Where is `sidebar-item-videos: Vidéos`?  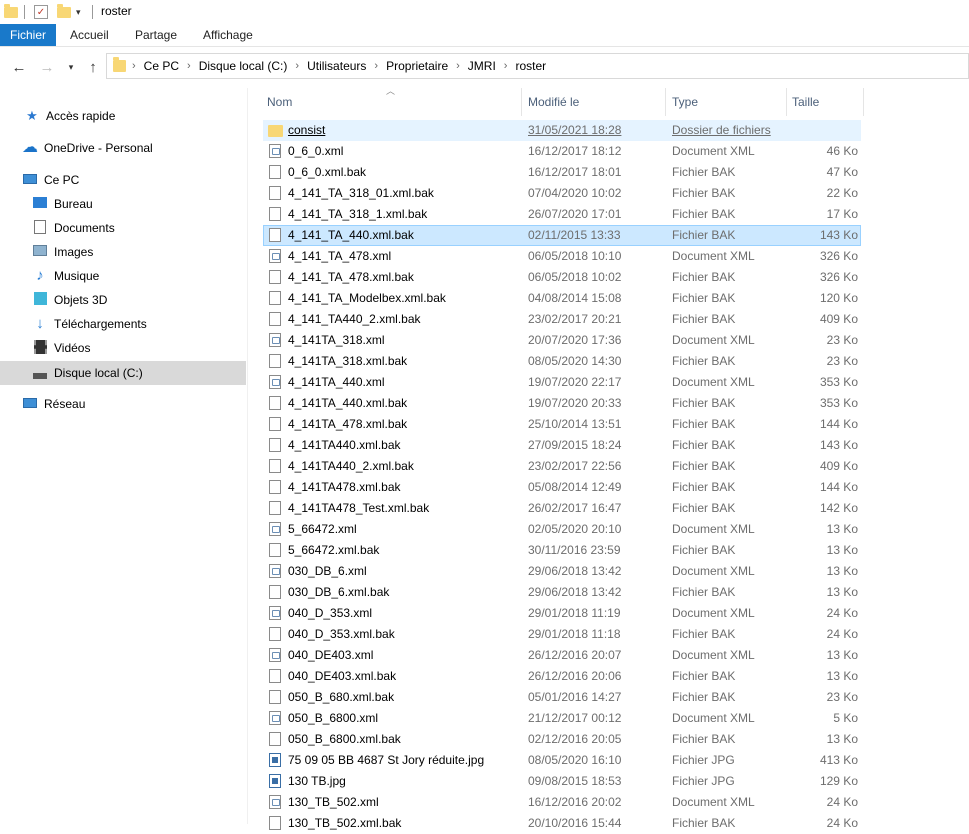 sidebar-item-videos: Vidéos is located at coordinates (123, 348).